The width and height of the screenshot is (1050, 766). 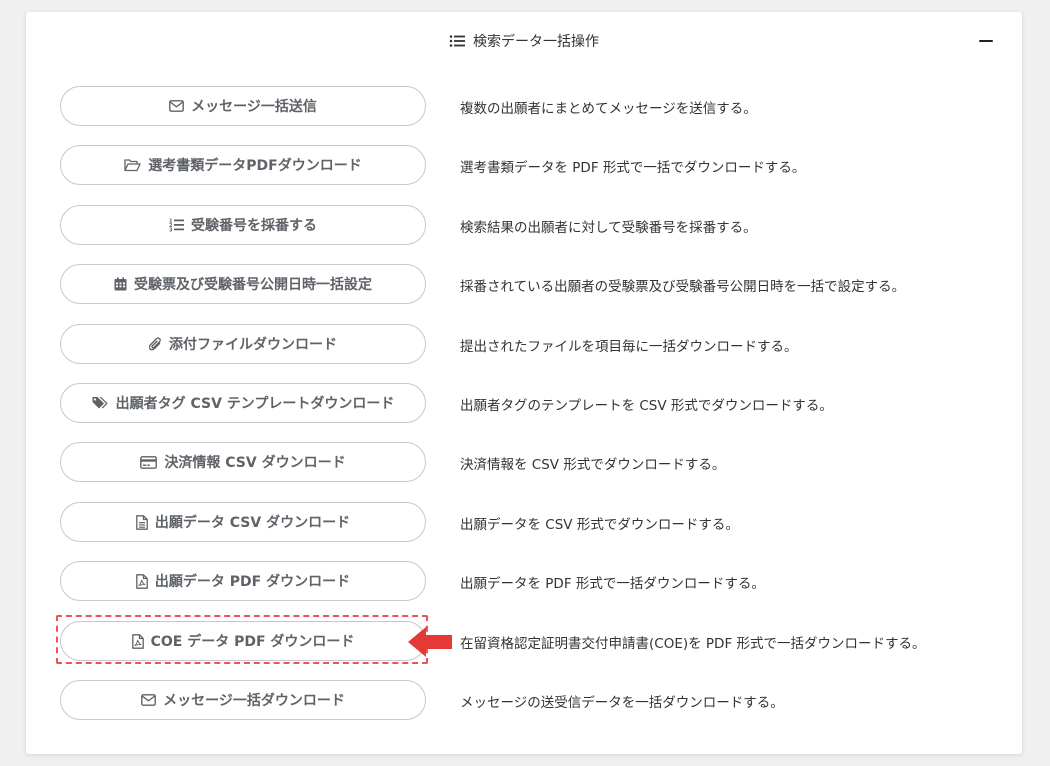 I want to click on operation-button-label: 決済情報 CSV ダウンロード, so click(x=255, y=463).